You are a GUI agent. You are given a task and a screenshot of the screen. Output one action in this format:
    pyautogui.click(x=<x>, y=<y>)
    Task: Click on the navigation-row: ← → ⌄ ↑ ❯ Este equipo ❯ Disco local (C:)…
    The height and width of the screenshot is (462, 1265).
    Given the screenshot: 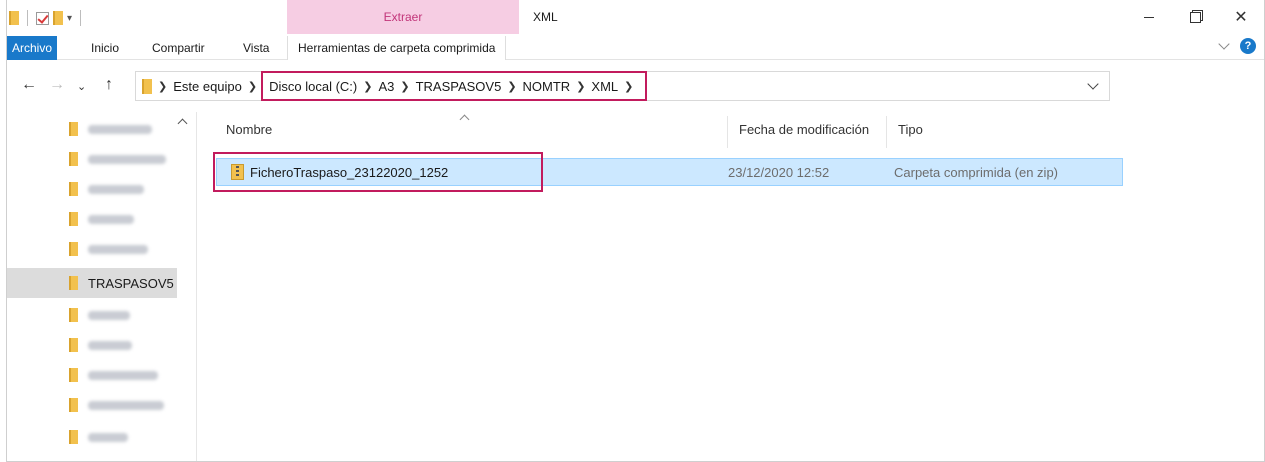 What is the action you would take?
    pyautogui.click(x=635, y=86)
    